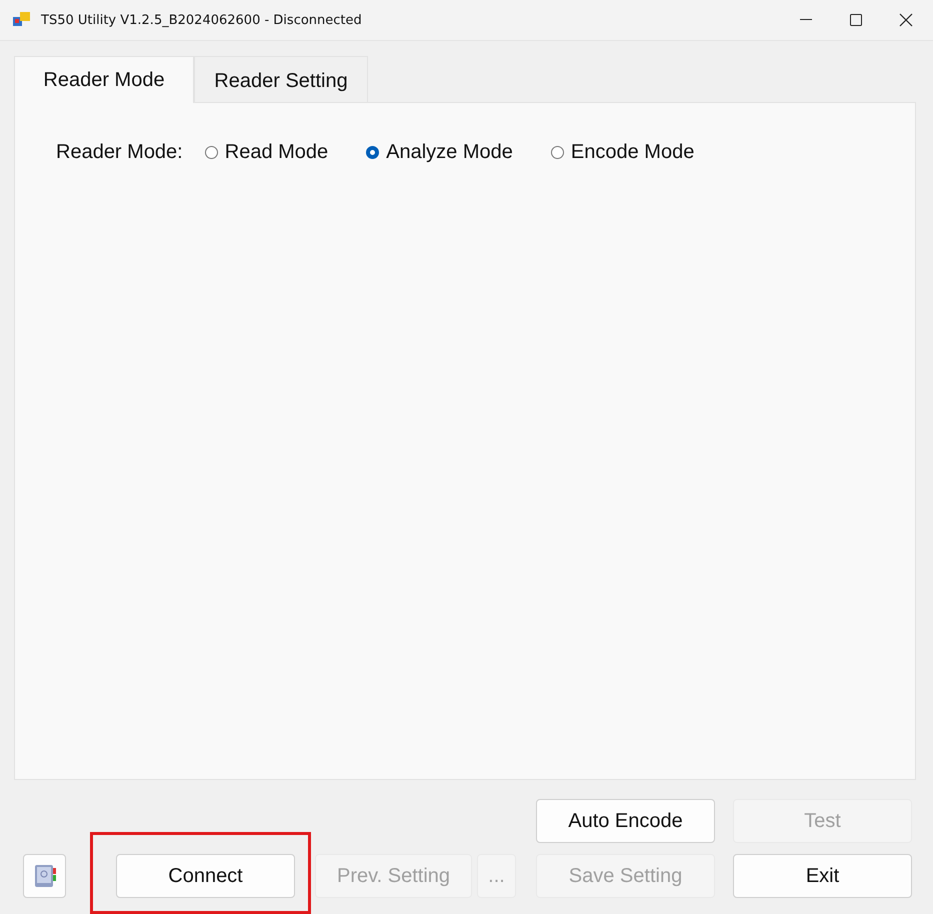 The width and height of the screenshot is (933, 914). What do you see at coordinates (202, 20) in the screenshot?
I see `window-title: TS50 Utility V1.2.5_B2024062600 - Disconnected` at bounding box center [202, 20].